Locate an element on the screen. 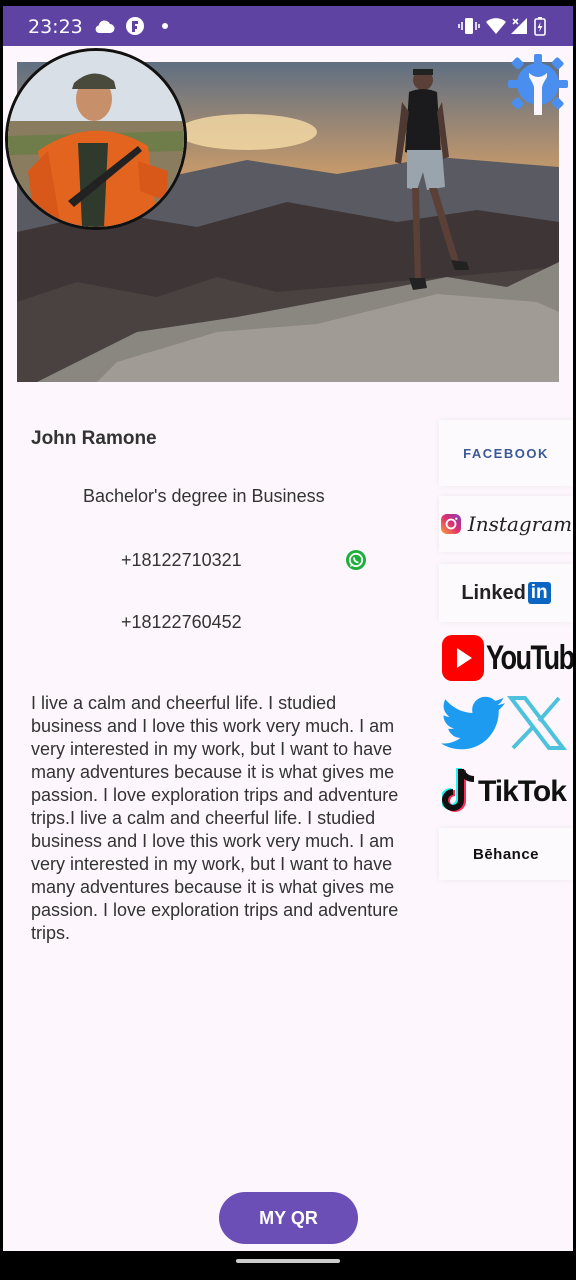  youtube-icon is located at coordinates (463, 658).